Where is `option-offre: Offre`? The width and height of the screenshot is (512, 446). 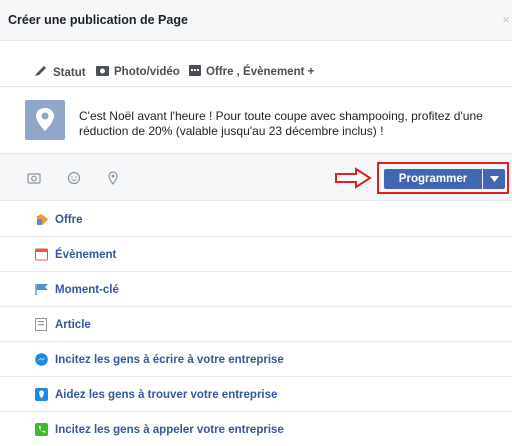 option-offre: Offre is located at coordinates (256, 220).